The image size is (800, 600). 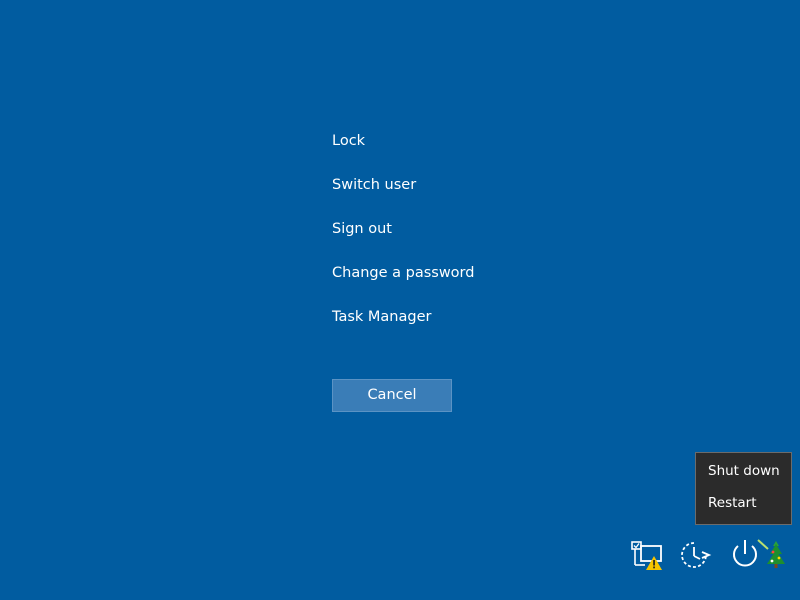 What do you see at coordinates (772, 554) in the screenshot?
I see `tree-icon` at bounding box center [772, 554].